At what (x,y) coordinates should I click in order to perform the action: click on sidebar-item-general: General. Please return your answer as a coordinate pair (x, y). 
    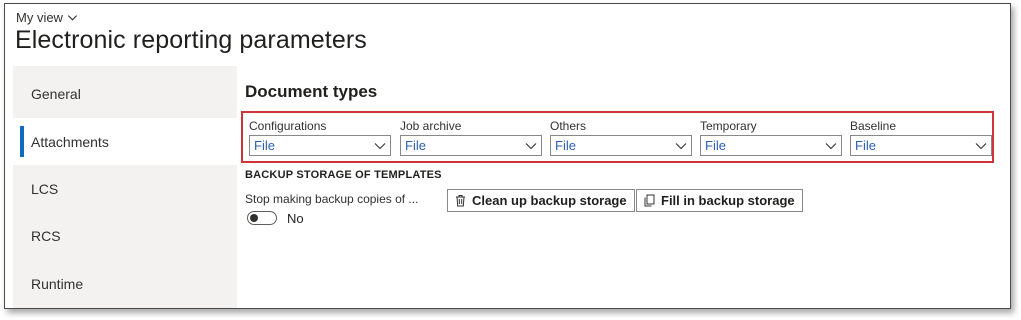
    Looking at the image, I should click on (125, 93).